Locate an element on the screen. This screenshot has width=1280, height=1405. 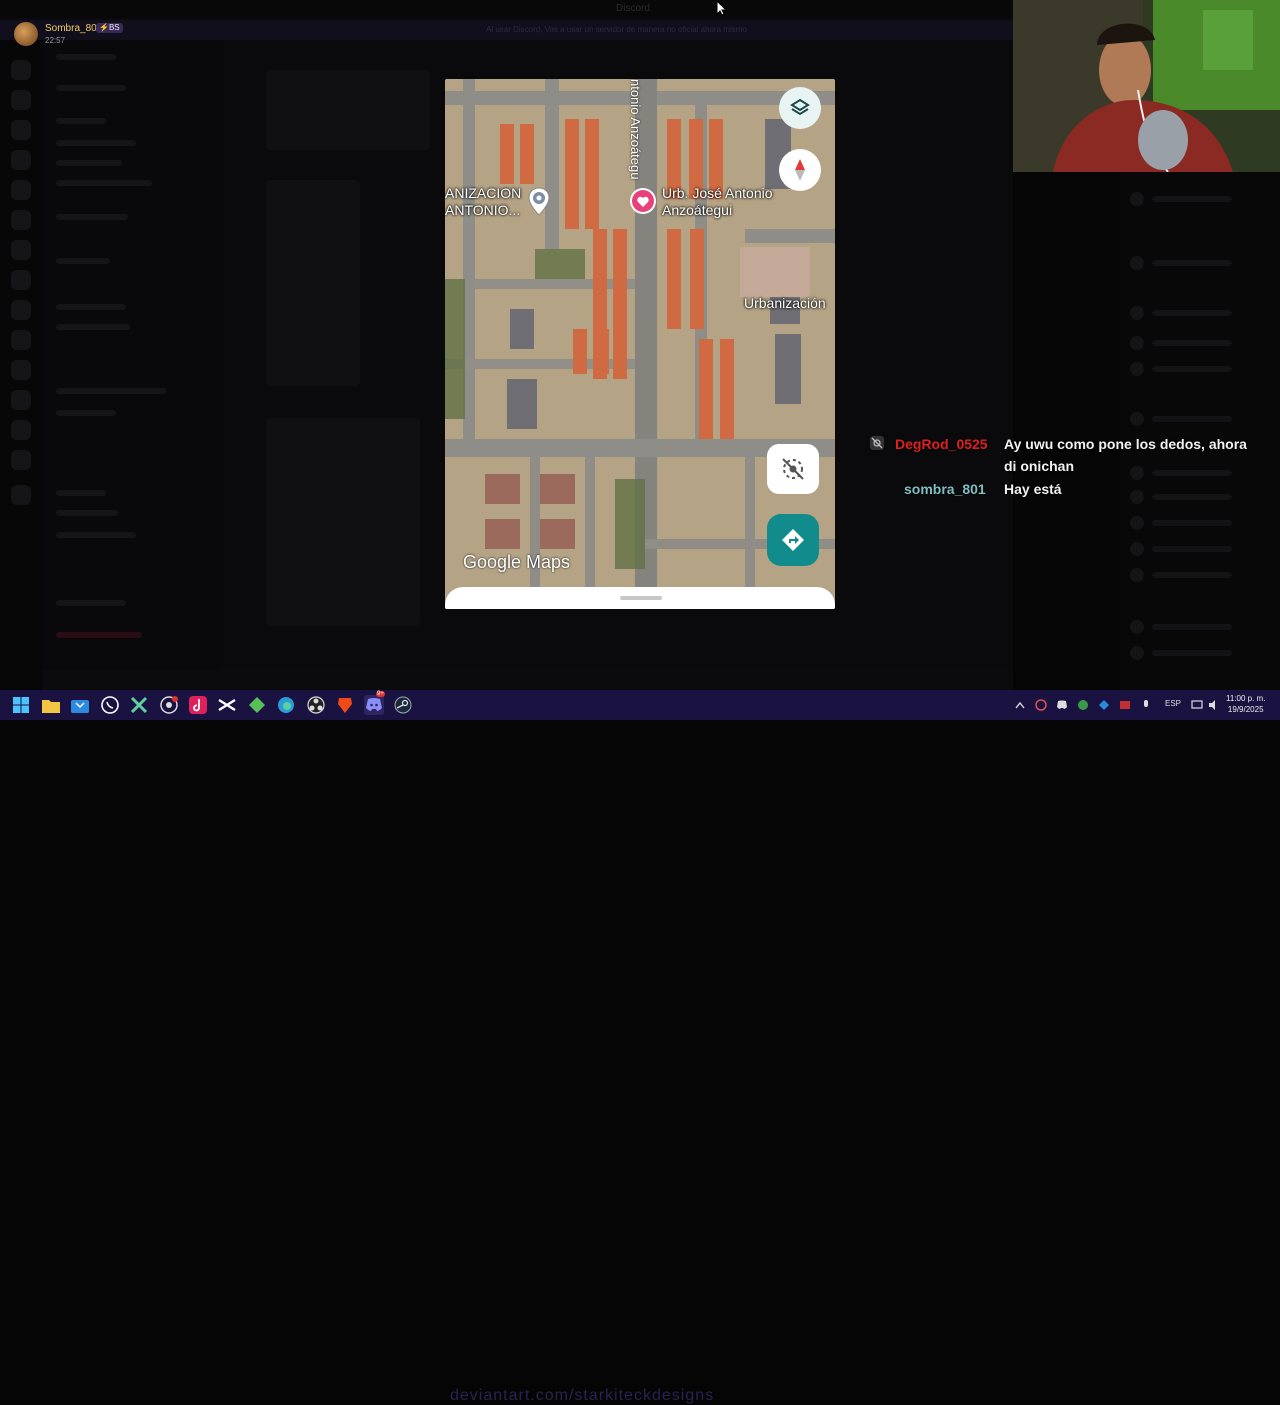
edge-button is located at coordinates (286, 705).